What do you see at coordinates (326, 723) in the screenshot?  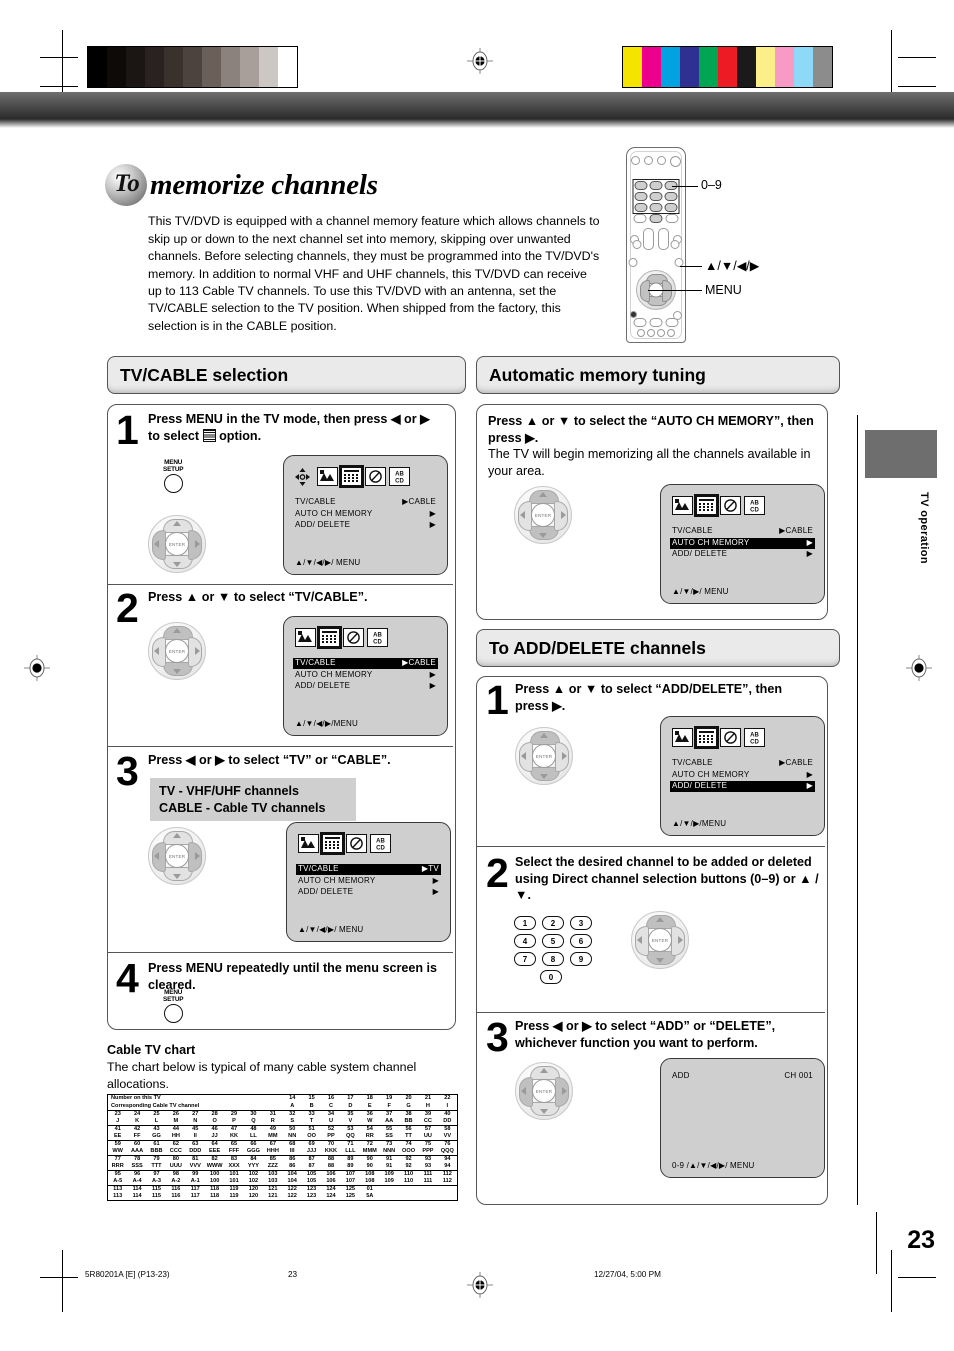 I see `osd-footer-hint: ▲/▼/◀/▶/MENU` at bounding box center [326, 723].